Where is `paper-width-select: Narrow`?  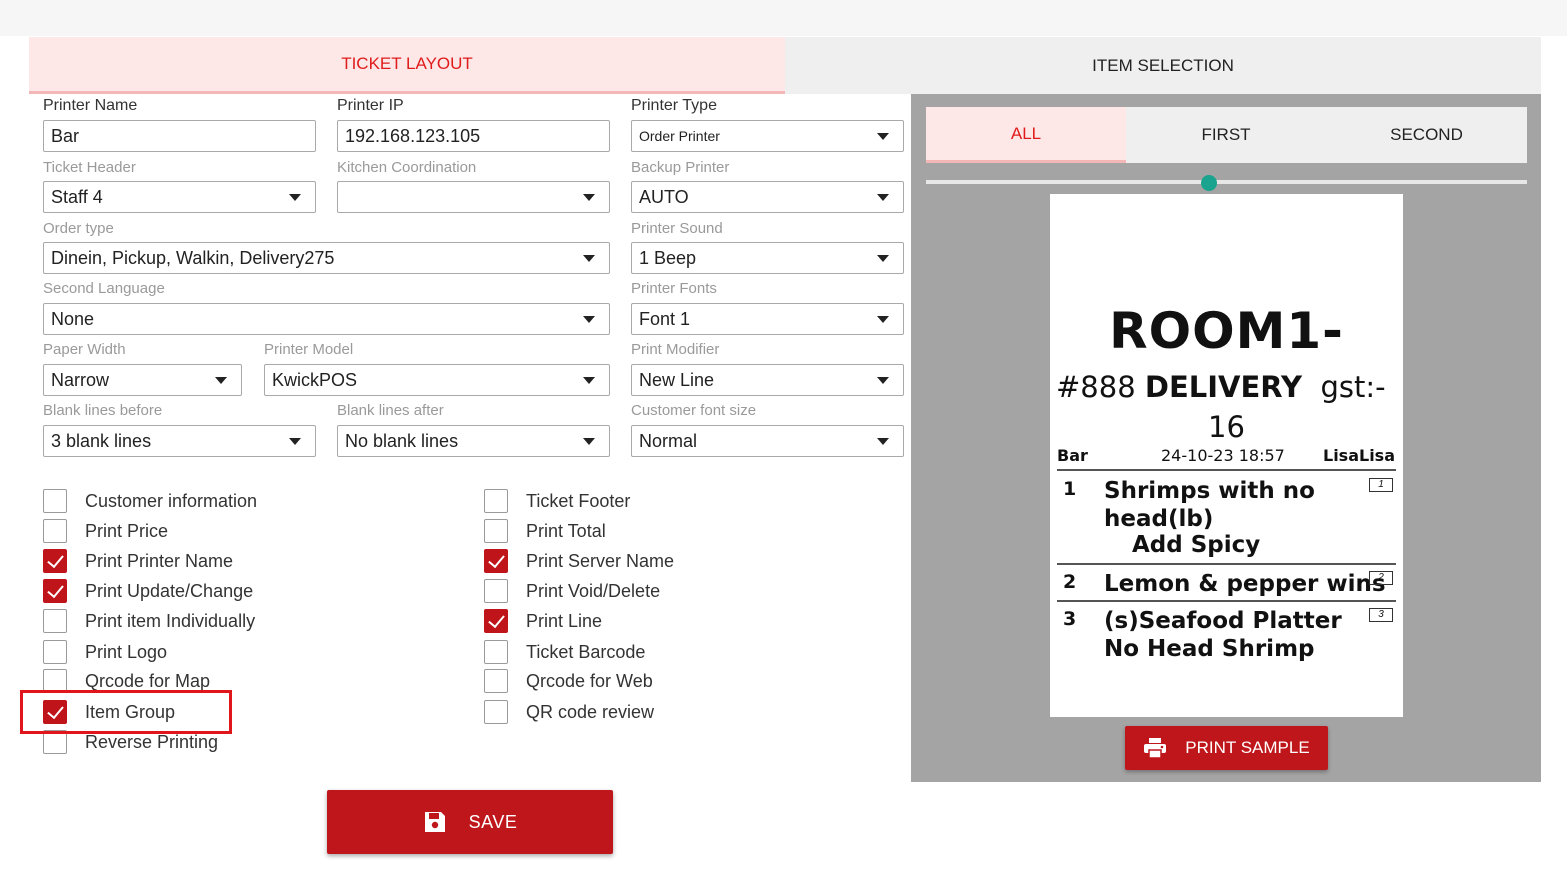 paper-width-select: Narrow is located at coordinates (142, 380).